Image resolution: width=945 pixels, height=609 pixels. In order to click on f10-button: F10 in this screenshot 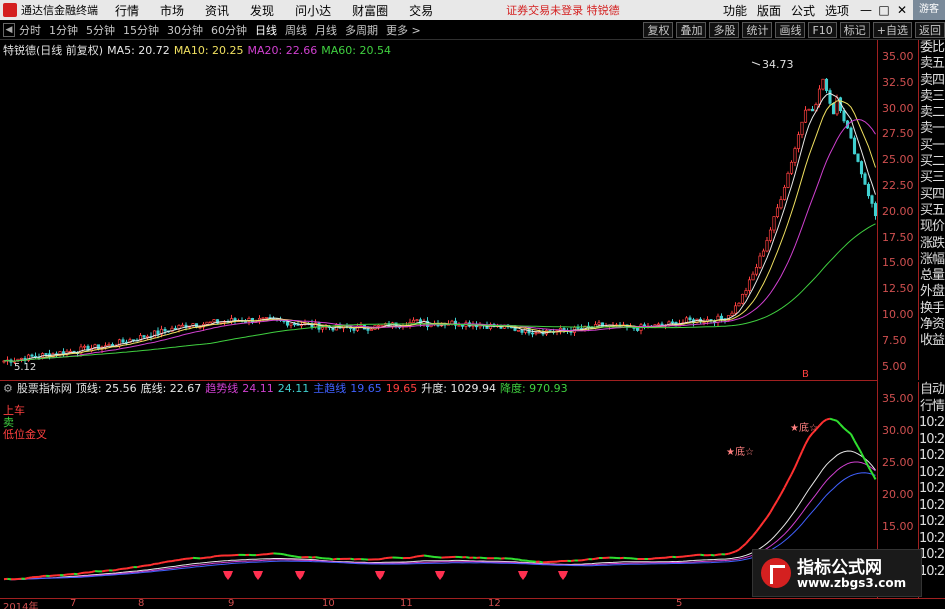, I will do `click(822, 30)`.